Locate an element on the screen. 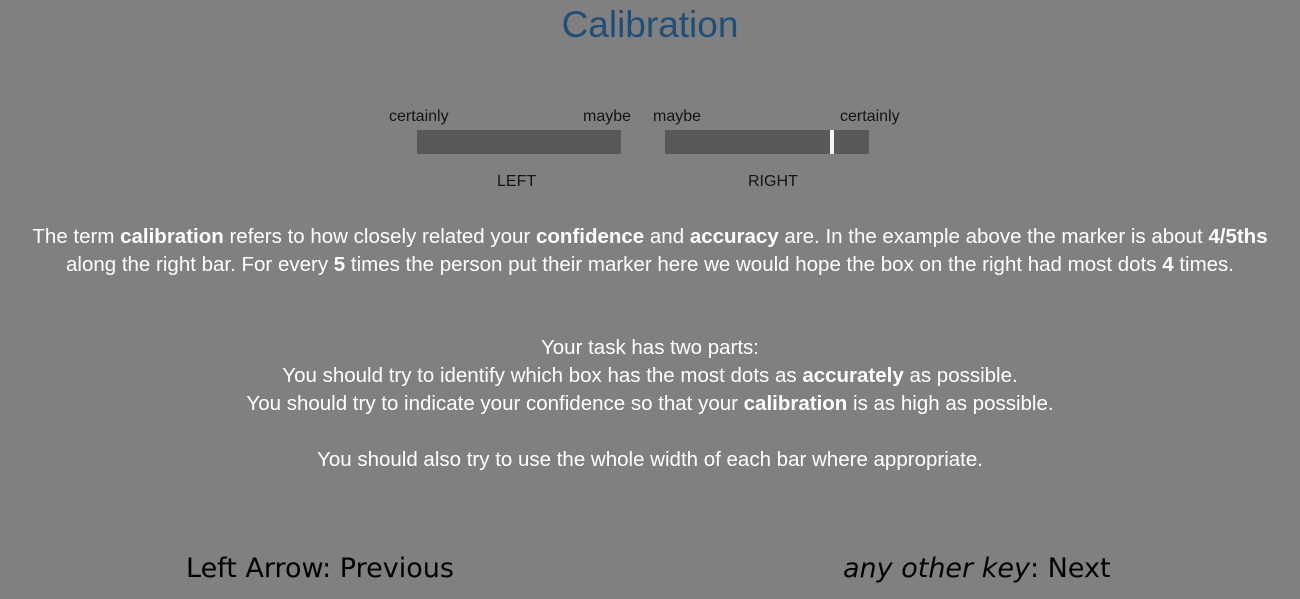 Image resolution: width=1300 pixels, height=599 pixels. task-line1-emphasis: accurately is located at coordinates (853, 375).